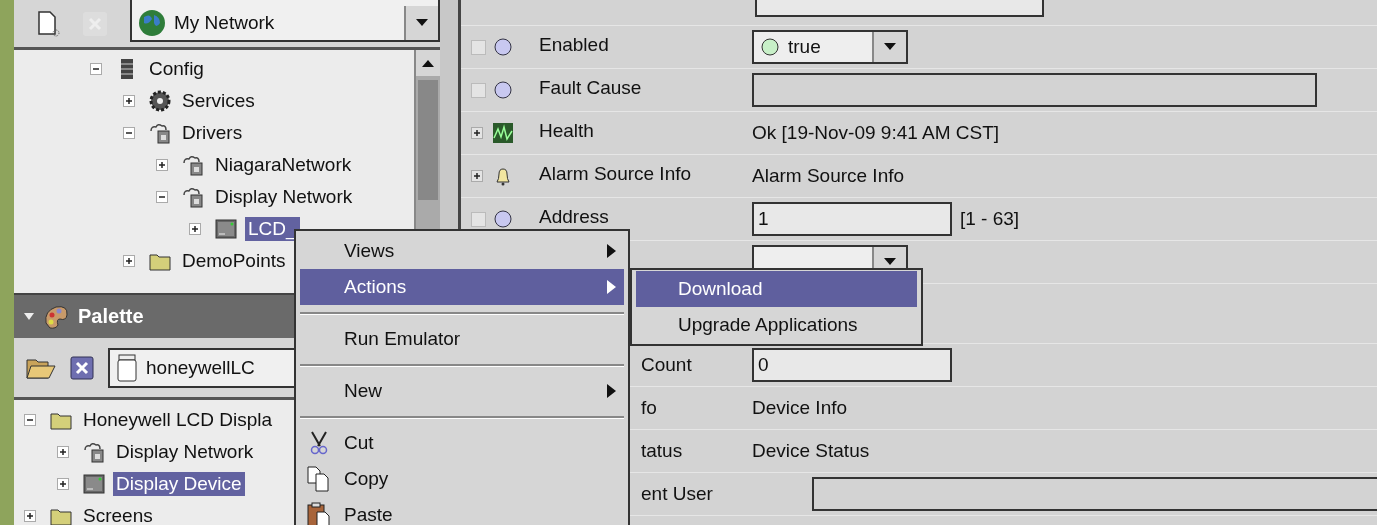  What do you see at coordinates (776, 289) in the screenshot?
I see `menu-item: Download` at bounding box center [776, 289].